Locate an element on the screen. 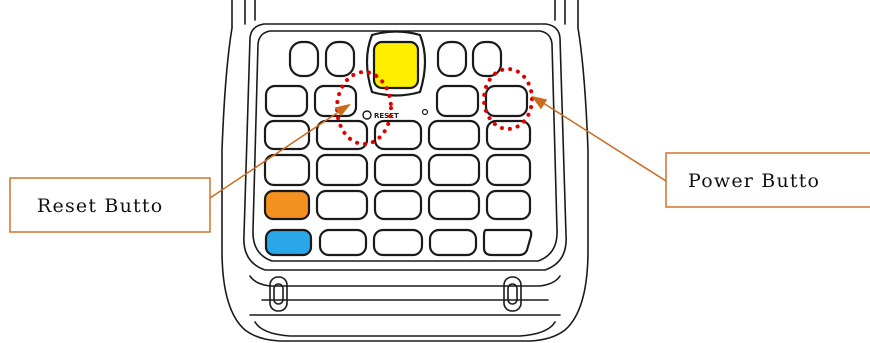 This screenshot has height=343, width=870. reset-key-label: RESET is located at coordinates (386, 116).